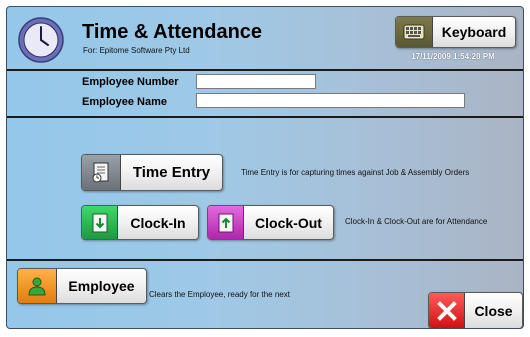 The image size is (530, 337). Describe the element at coordinates (124, 102) in the screenshot. I see `employee-name-label: Employee Name` at that location.